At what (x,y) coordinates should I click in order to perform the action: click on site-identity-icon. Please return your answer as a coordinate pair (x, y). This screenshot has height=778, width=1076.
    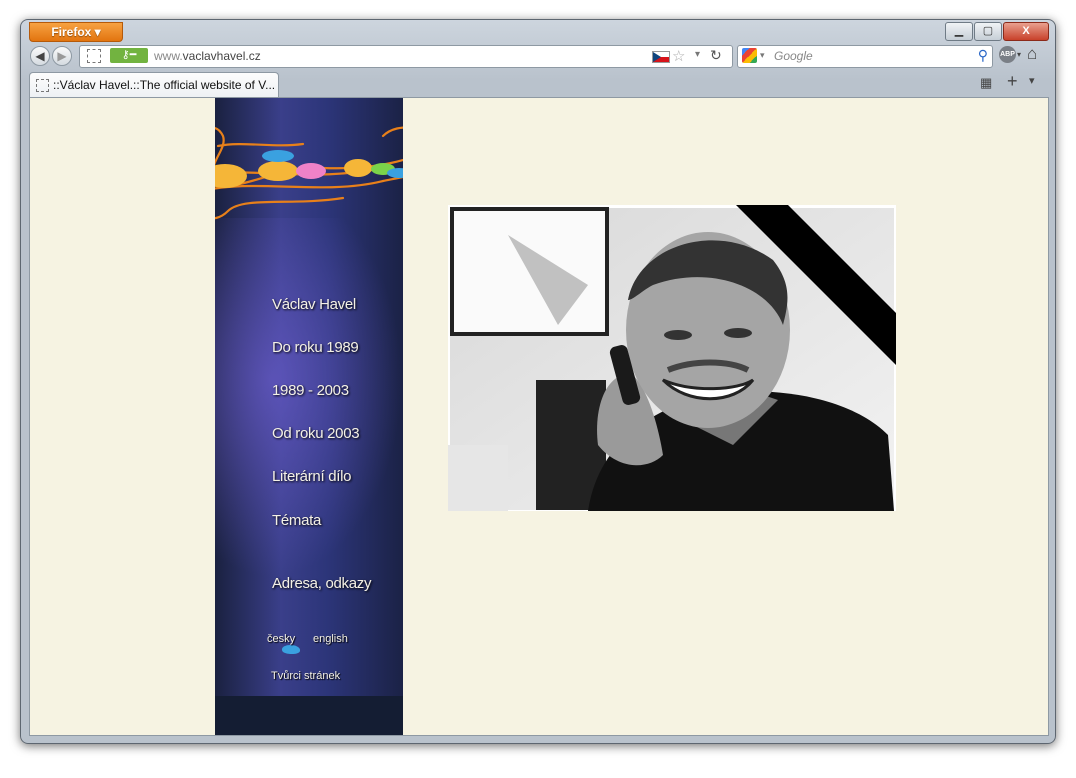
    Looking at the image, I should click on (94, 56).